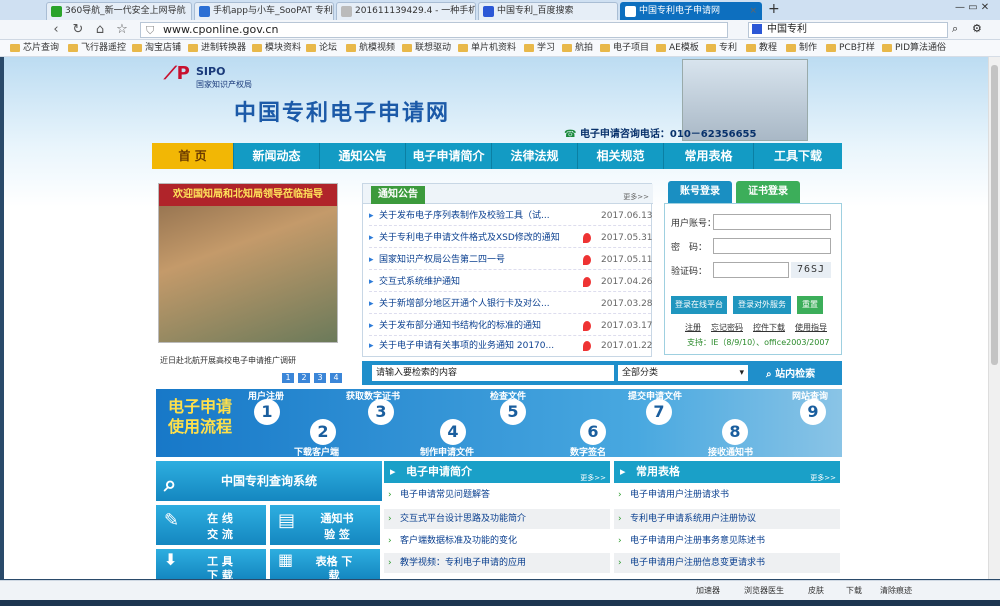 The width and height of the screenshot is (1000, 606). Describe the element at coordinates (683, 373) in the screenshot. I see `category-select: 全部分类 ▾` at that location.